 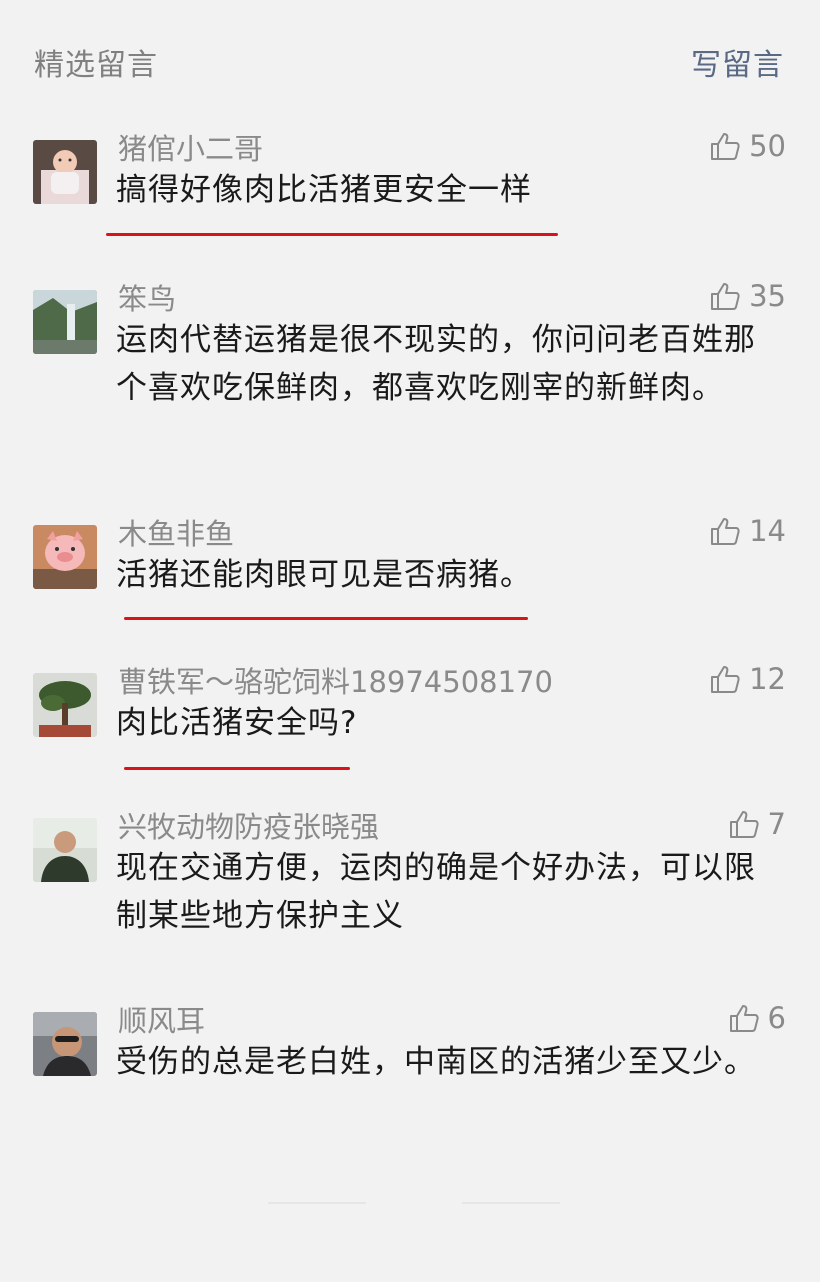 I want to click on like-count: 6, so click(x=776, y=1018).